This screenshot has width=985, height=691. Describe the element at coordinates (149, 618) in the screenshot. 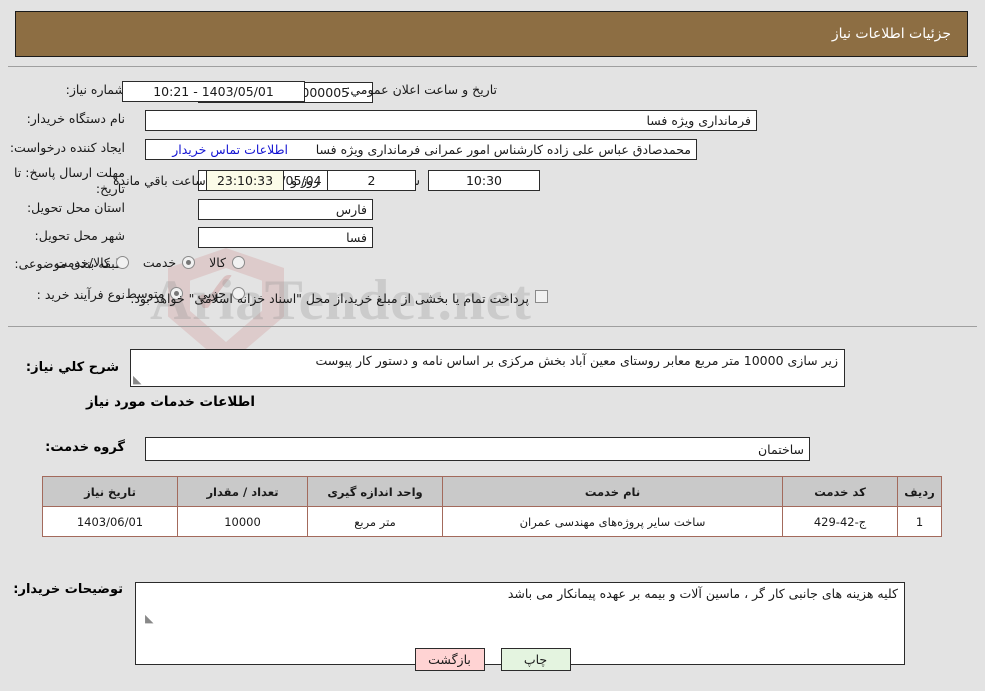

I see `buyer-notes-resize-grip-icon: ◢` at that location.